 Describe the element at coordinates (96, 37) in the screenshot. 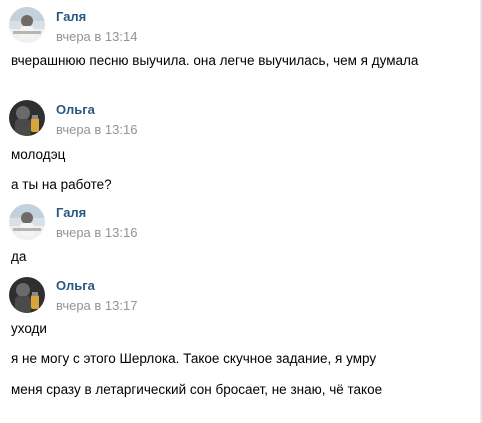

I see `message-timestamp: вчера в 13:14` at that location.